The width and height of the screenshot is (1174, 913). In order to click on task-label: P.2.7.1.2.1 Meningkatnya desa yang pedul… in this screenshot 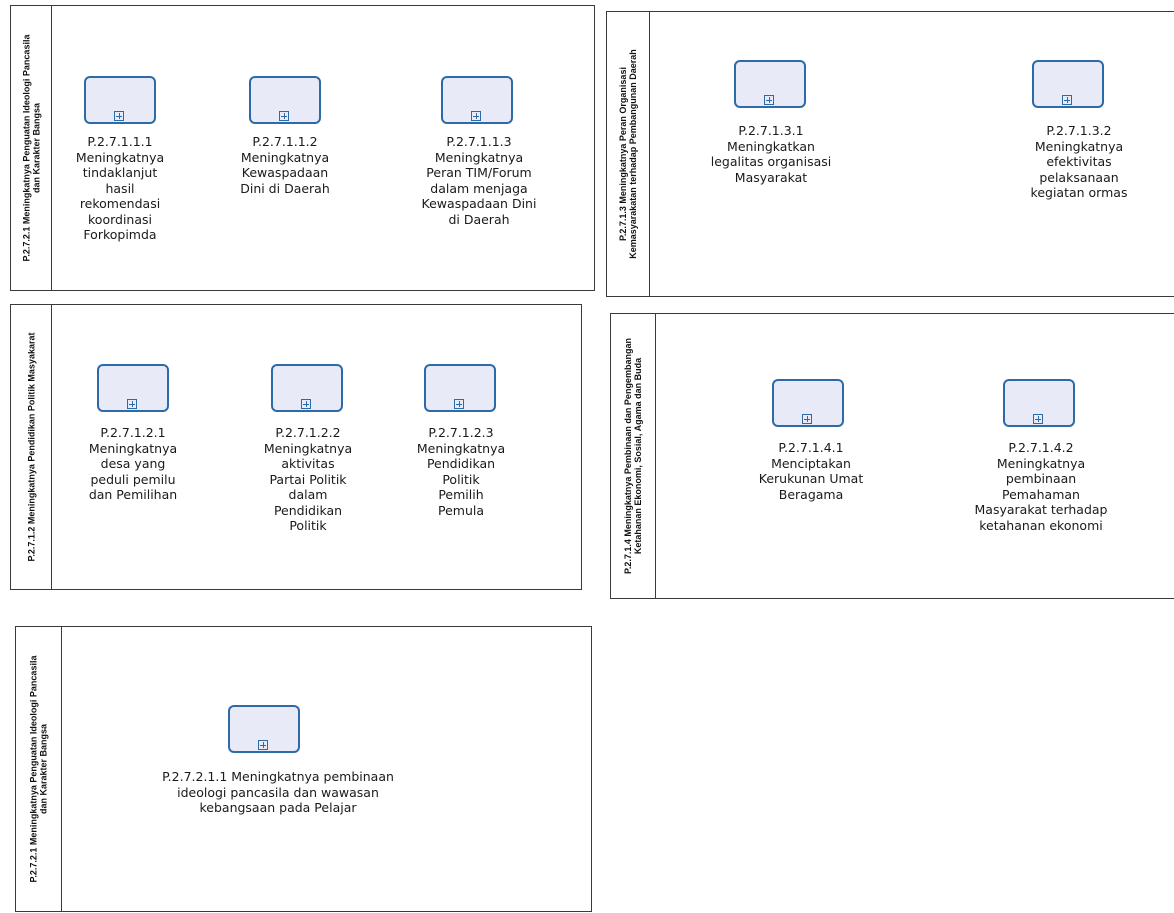, I will do `click(133, 463)`.